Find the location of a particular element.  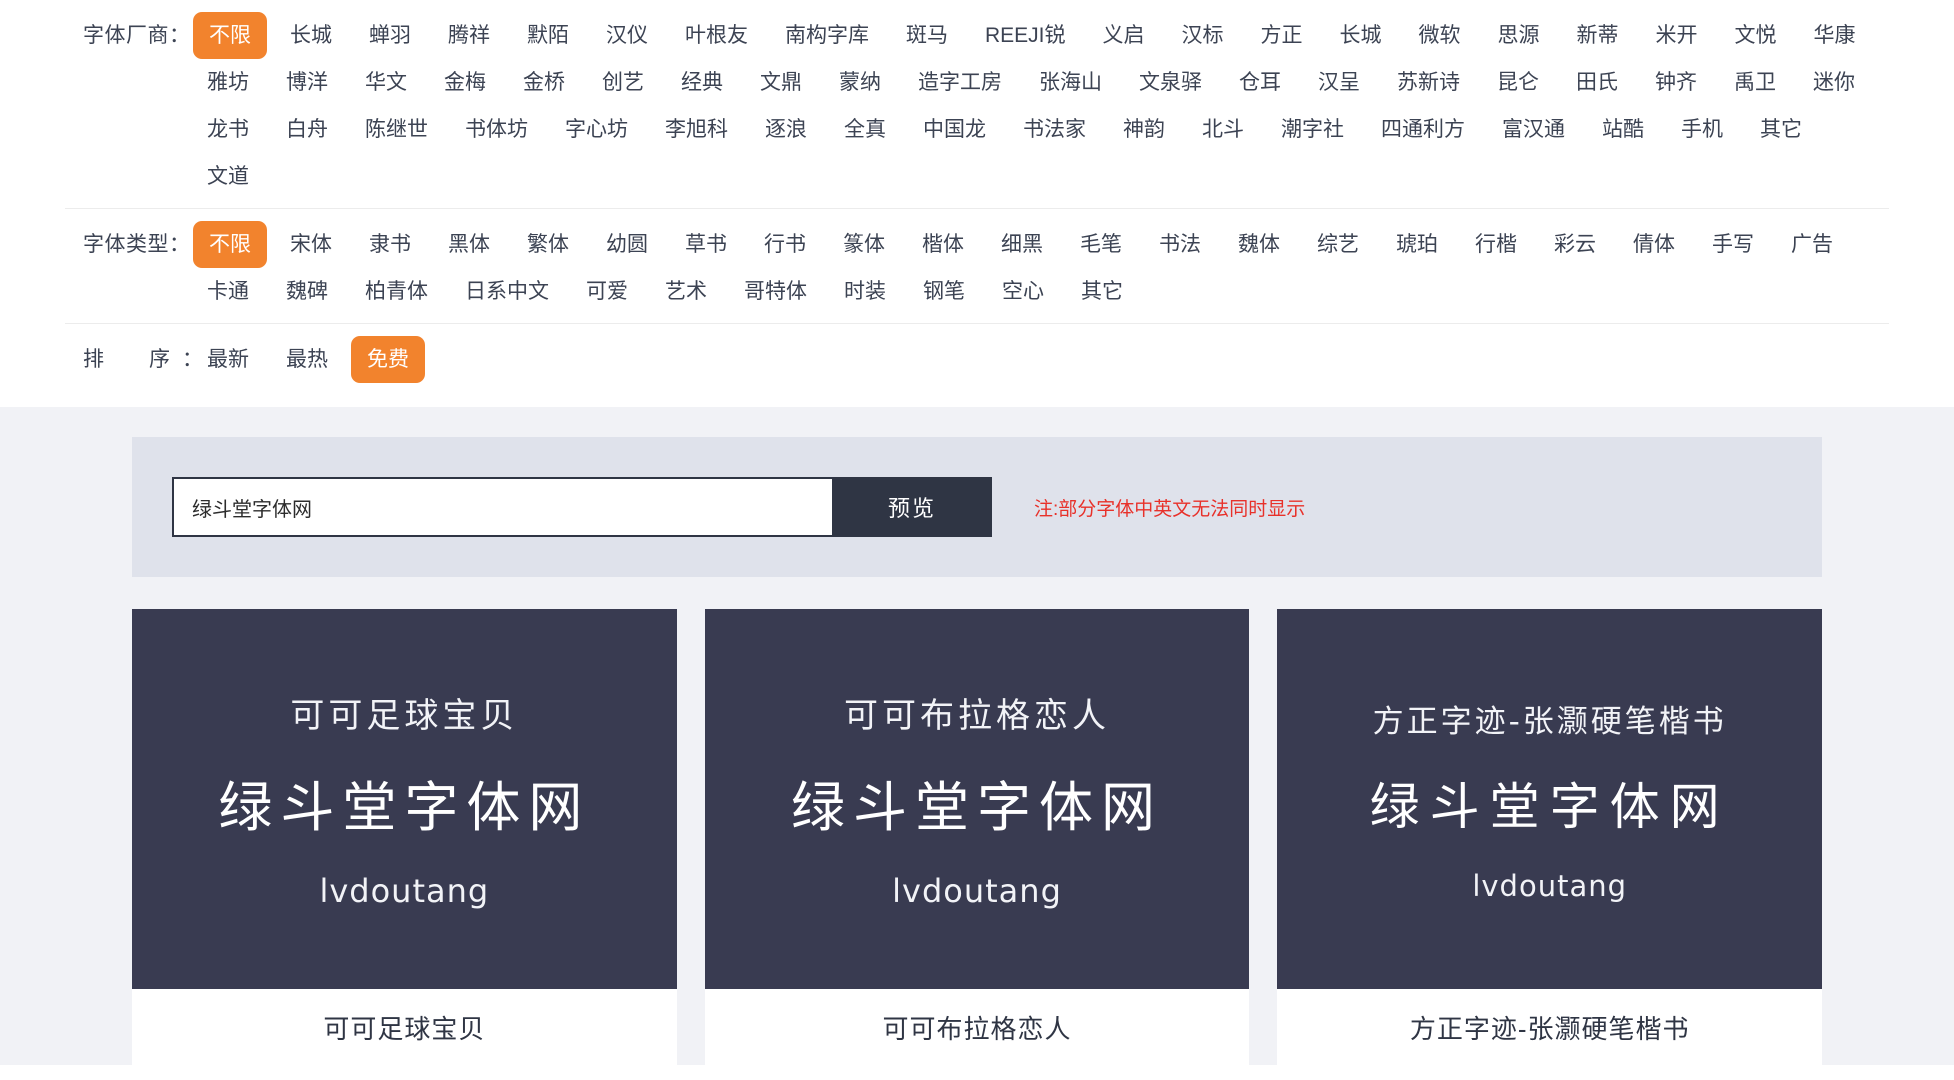

filter-item-type-18: 倩体 is located at coordinates (1654, 244).